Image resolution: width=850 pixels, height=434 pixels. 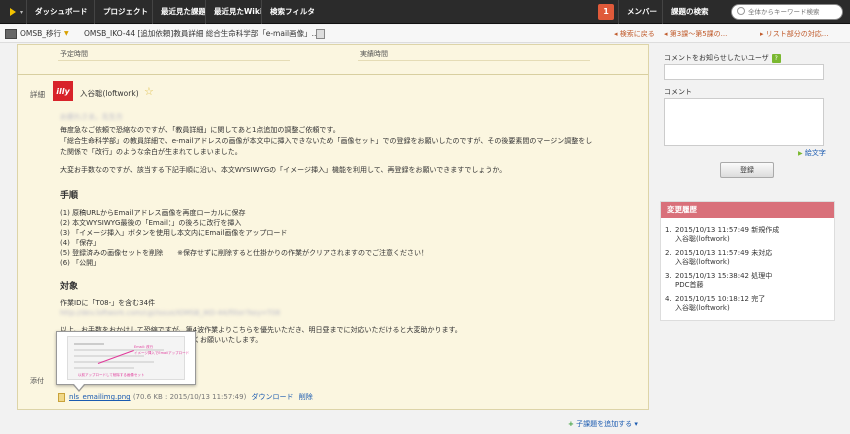 I want to click on notify-users-label: コメントをお知らせしたいユーザ?, so click(x=722, y=58).